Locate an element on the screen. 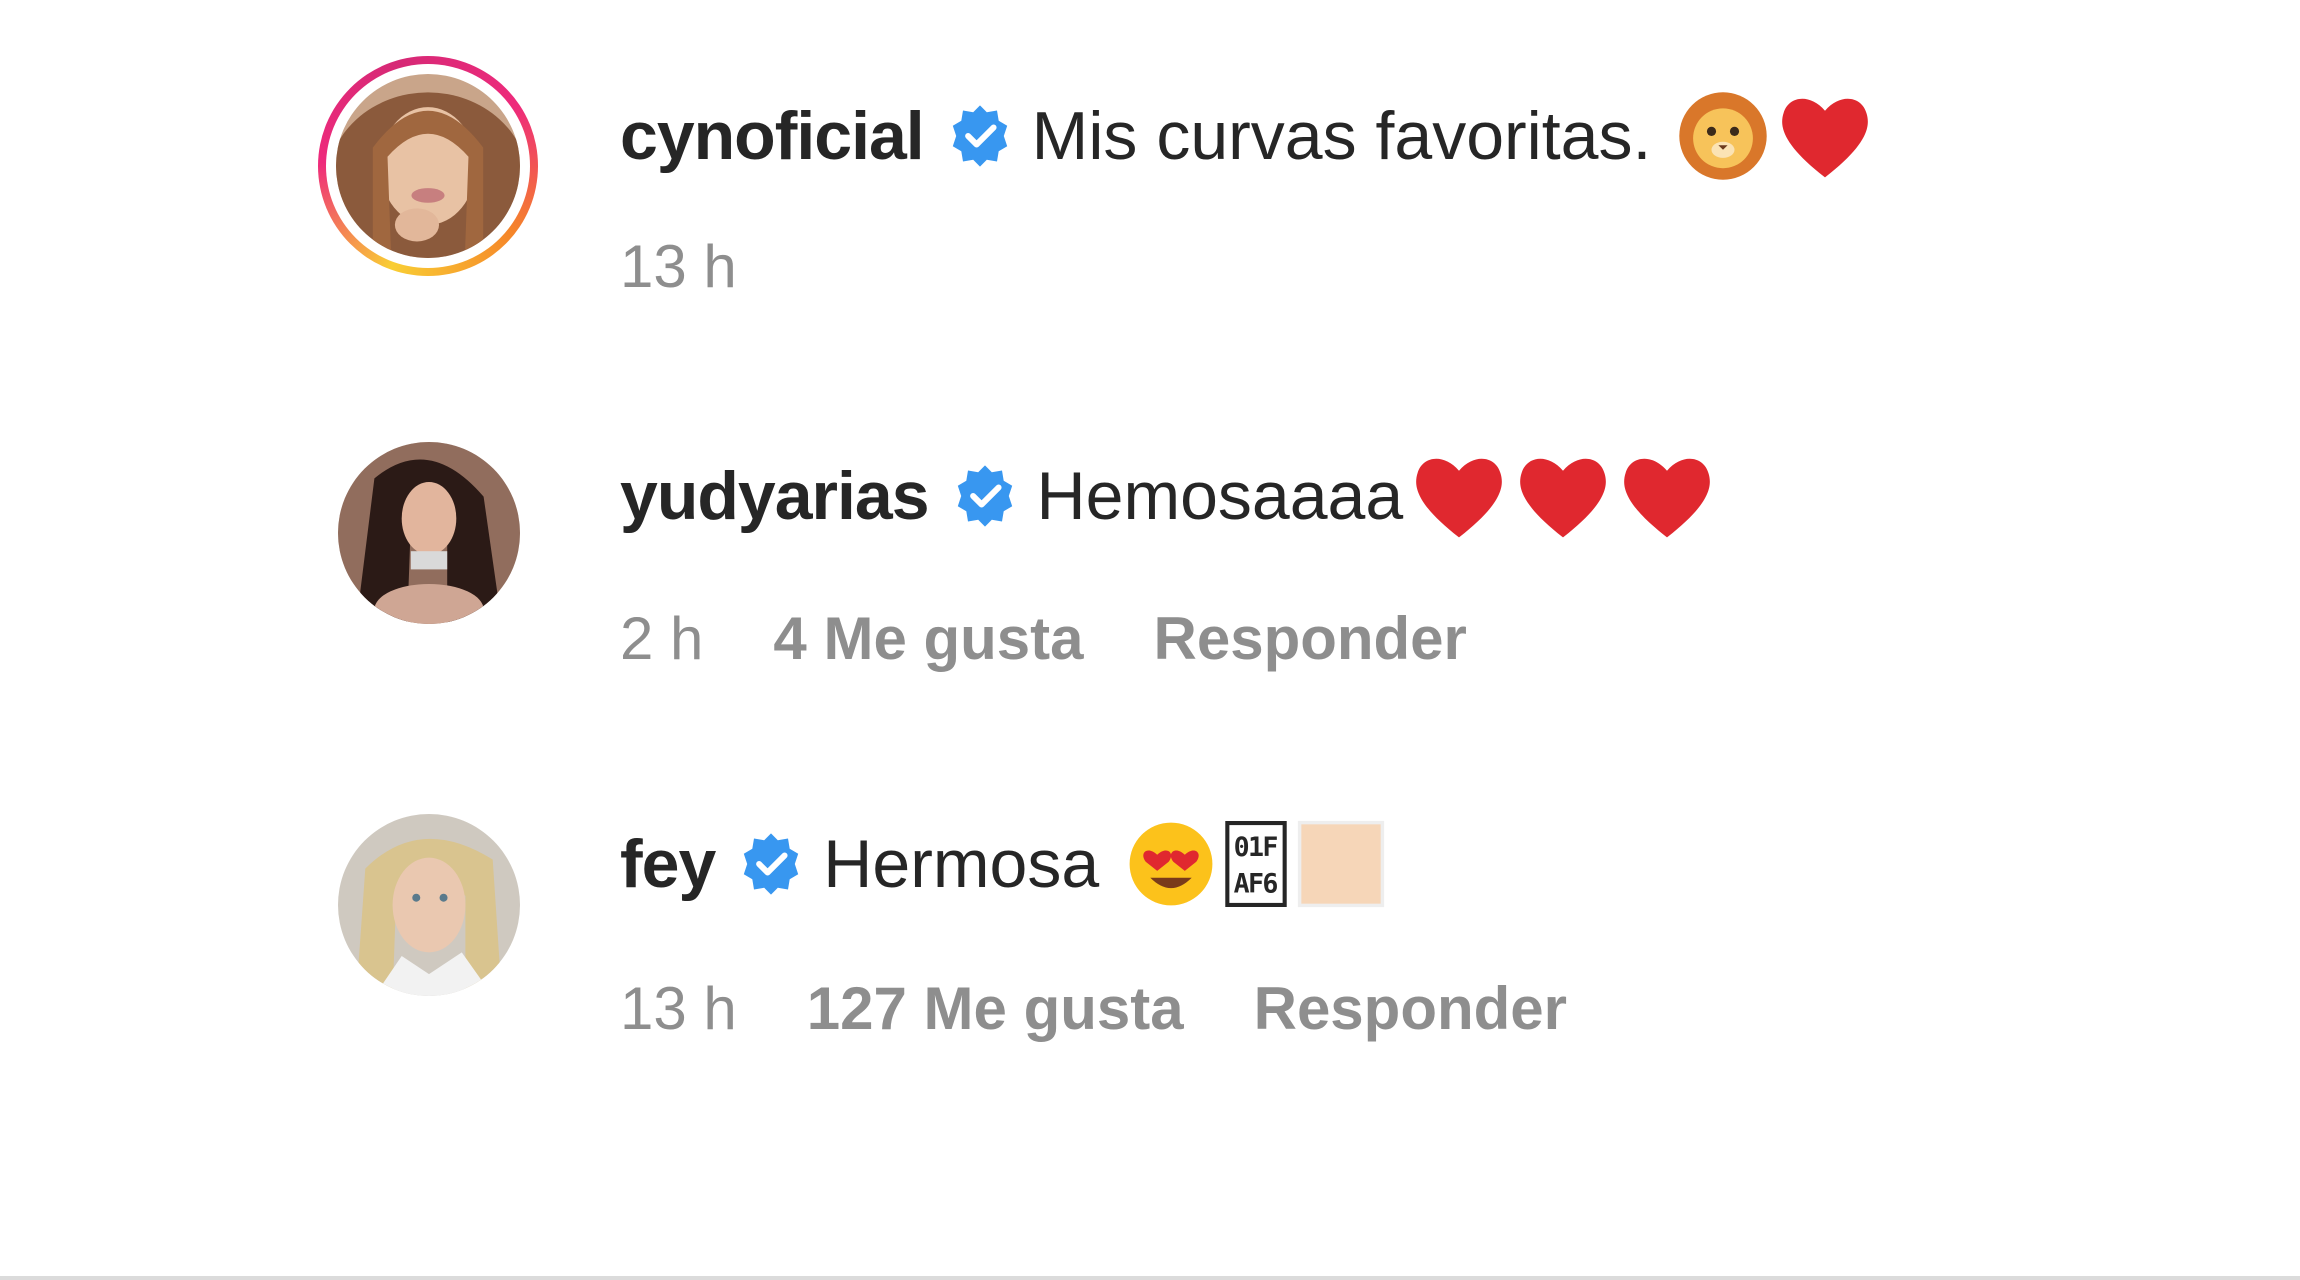 The width and height of the screenshot is (2300, 1280). svg-text: F is located at coordinates (1270, 847).